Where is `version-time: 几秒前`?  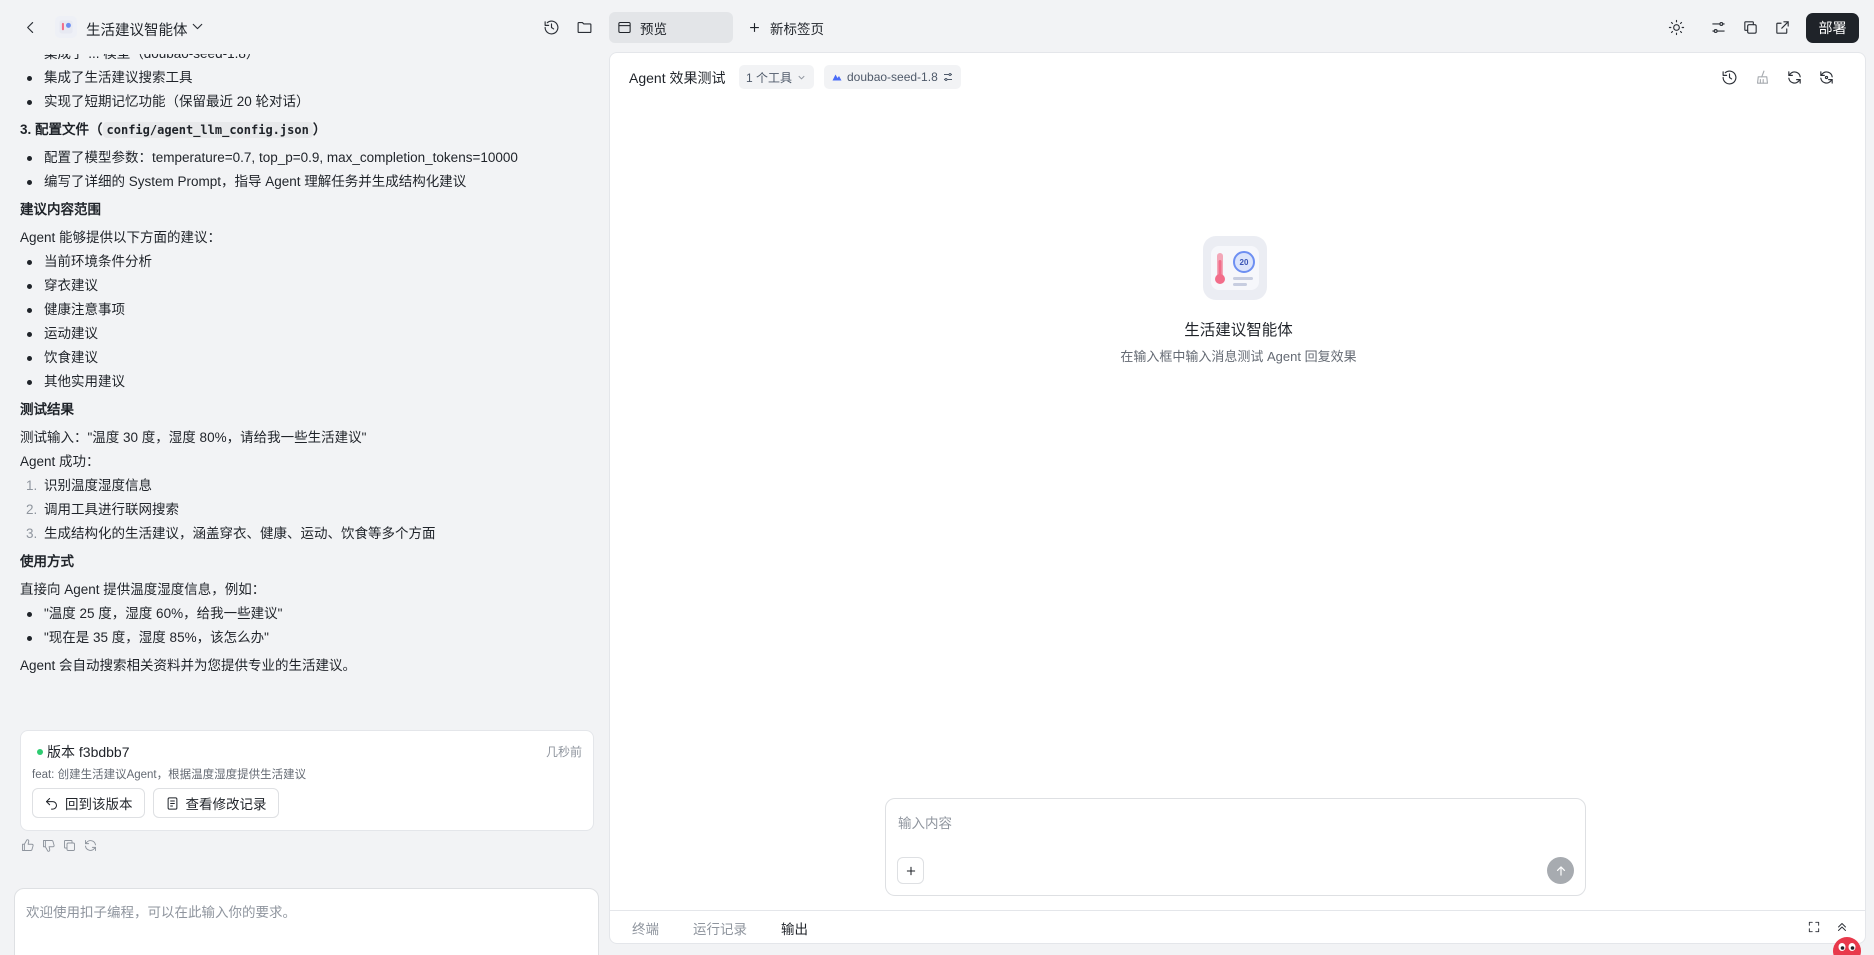 version-time: 几秒前 is located at coordinates (563, 752).